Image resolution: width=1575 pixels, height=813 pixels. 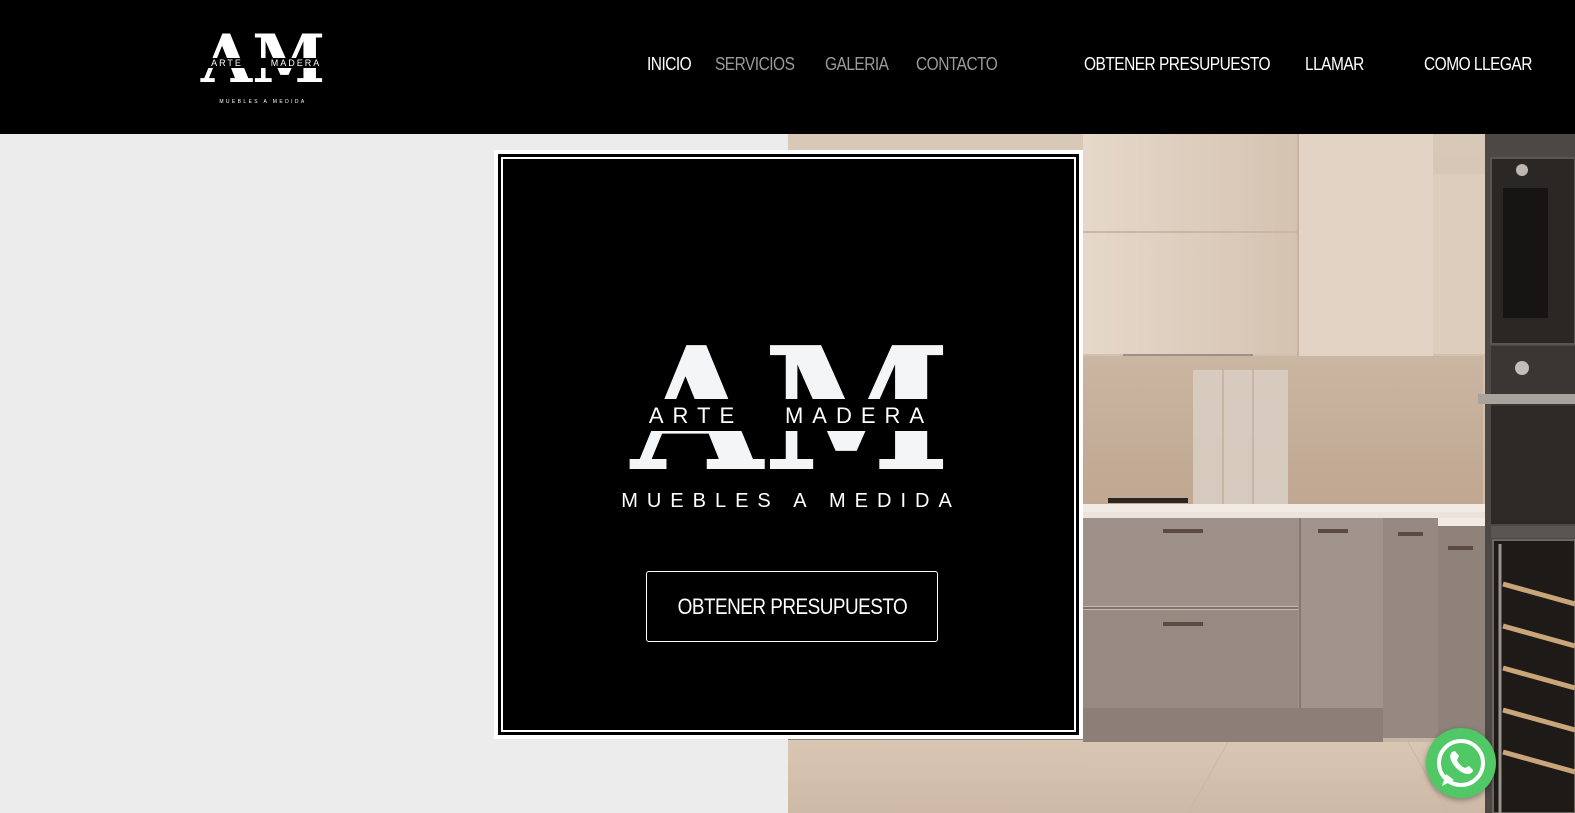 What do you see at coordinates (857, 64) in the screenshot?
I see `nav-item-galeria: GALERIA` at bounding box center [857, 64].